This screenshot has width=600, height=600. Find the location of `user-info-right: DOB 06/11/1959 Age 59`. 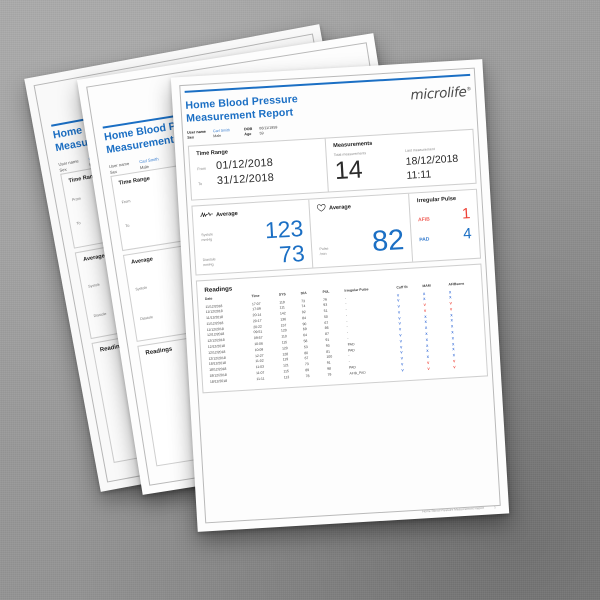

user-info-right: DOB 06/11/1959 Age 59 is located at coordinates (261, 130).